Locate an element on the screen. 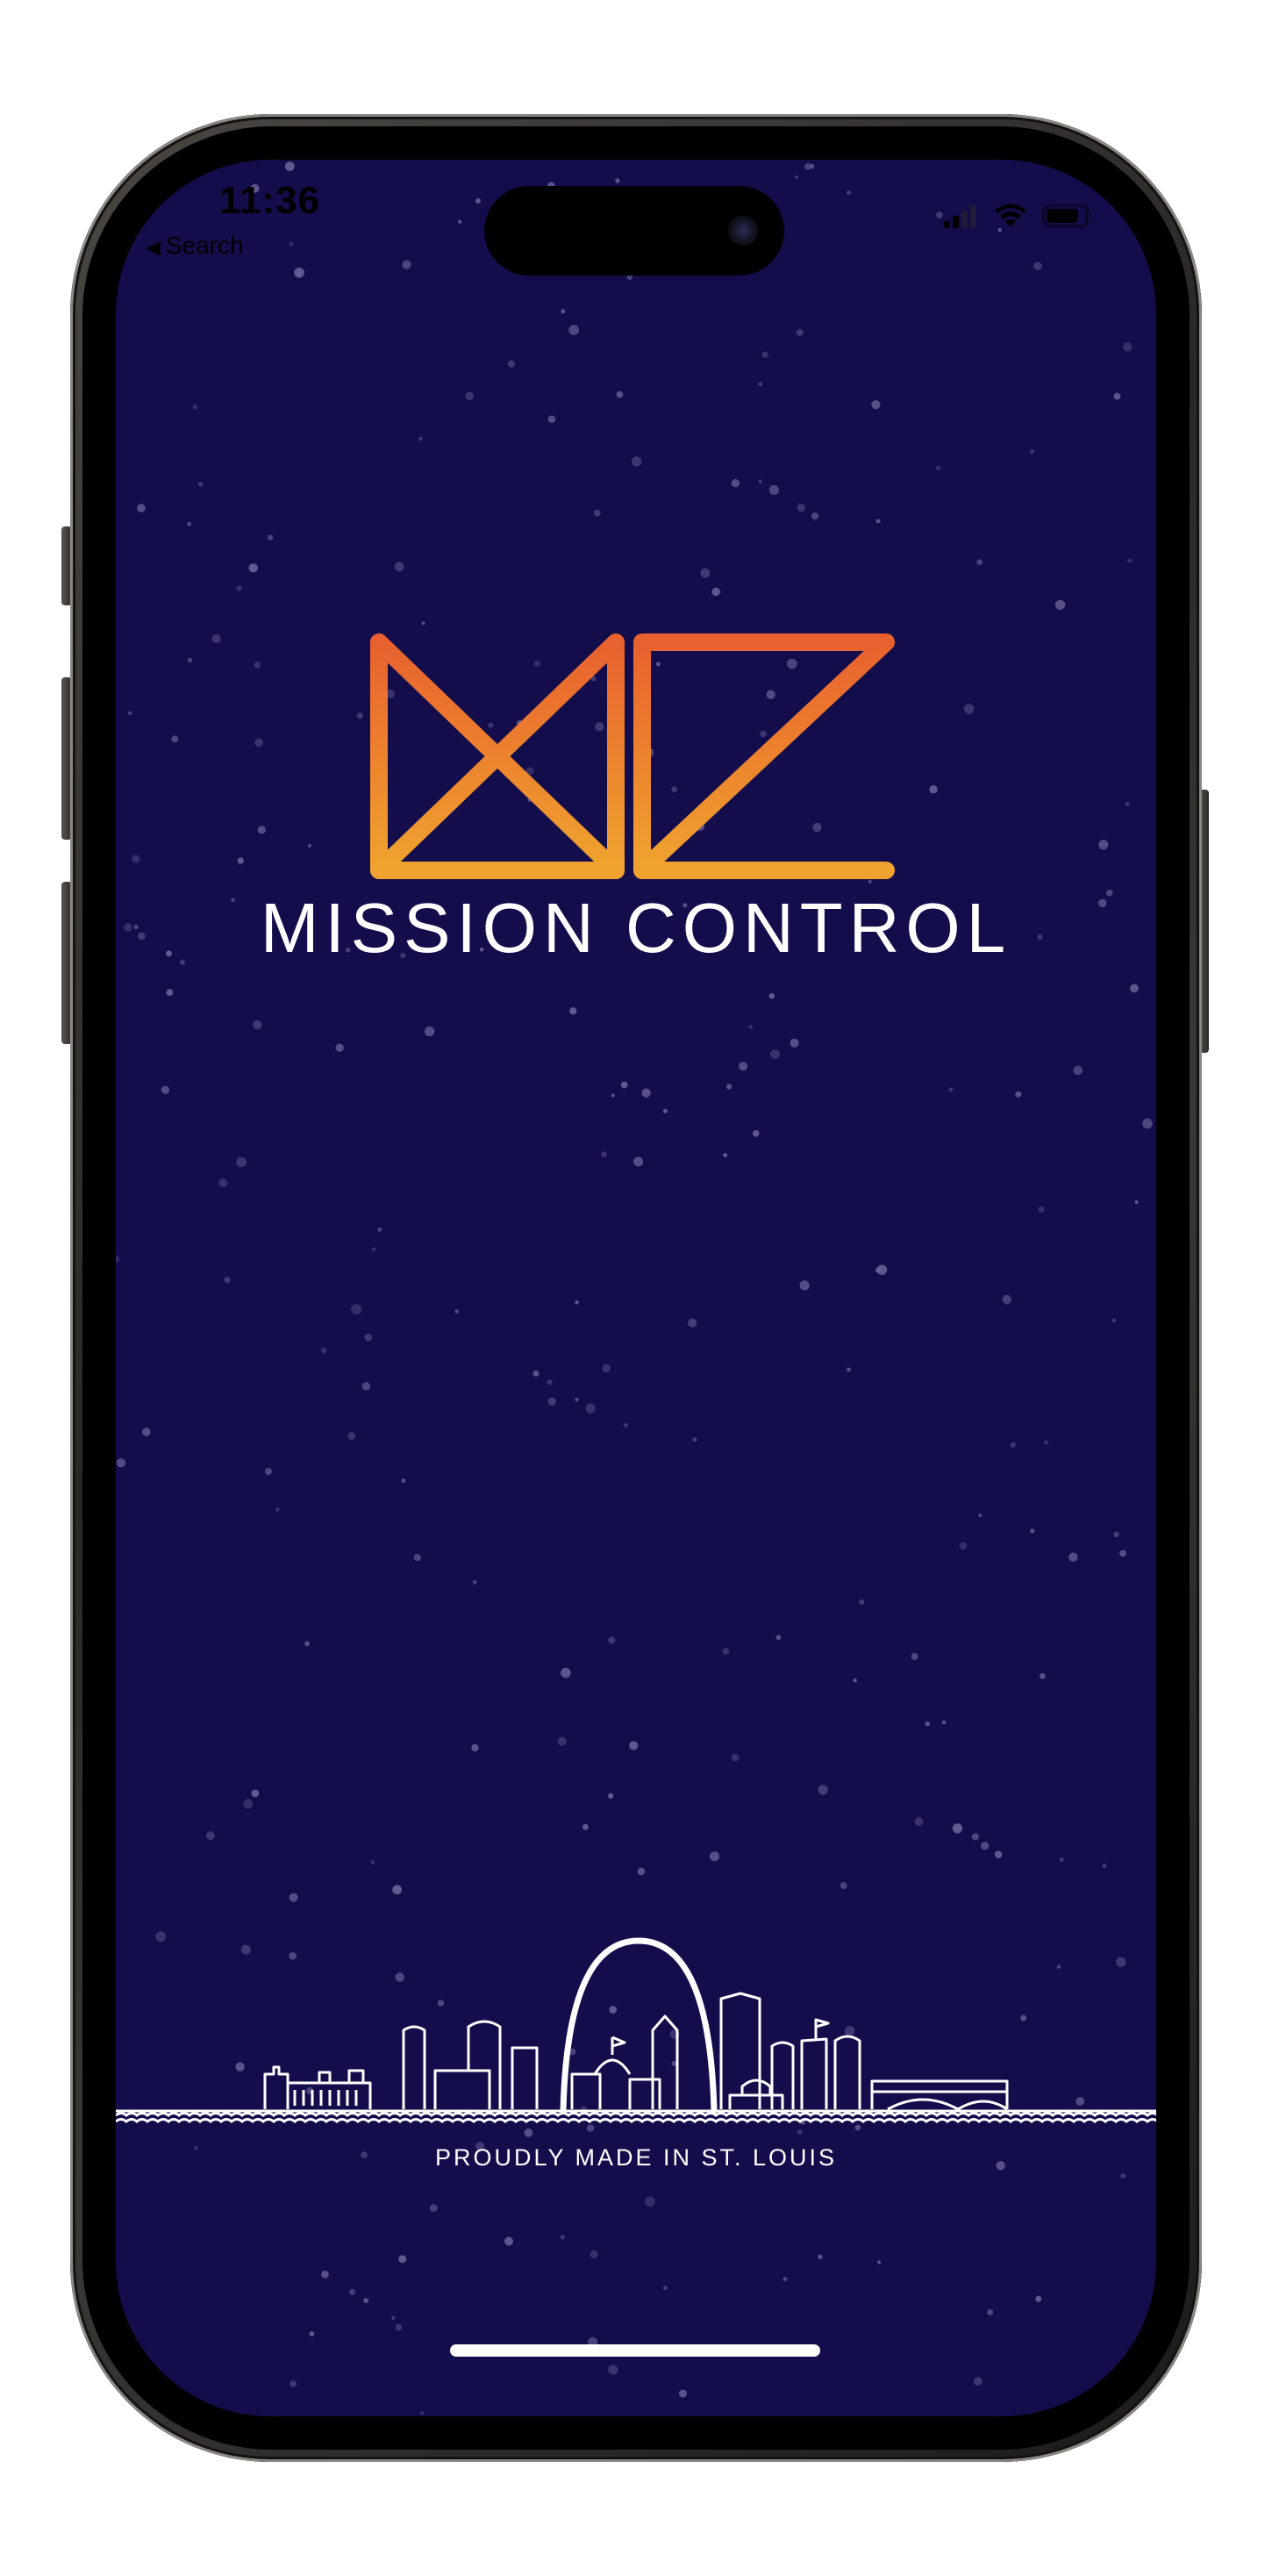 The height and width of the screenshot is (2576, 1272). cellular-signal-icon is located at coordinates (960, 216).